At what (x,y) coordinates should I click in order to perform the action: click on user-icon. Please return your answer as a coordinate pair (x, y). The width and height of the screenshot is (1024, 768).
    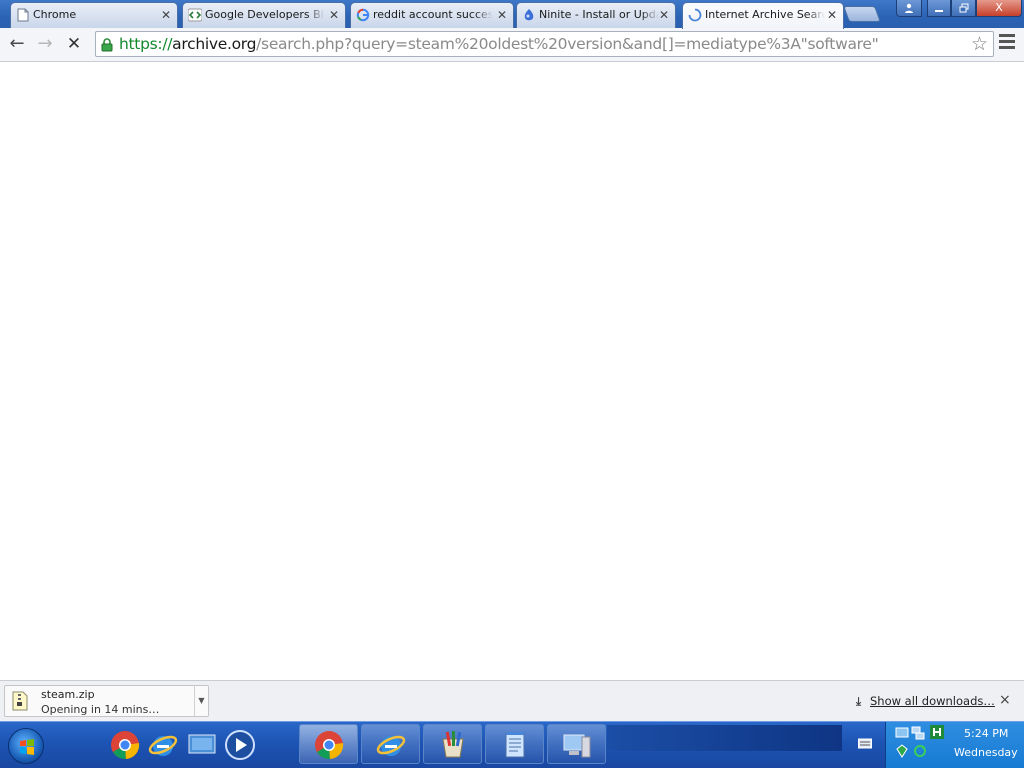
    Looking at the image, I should click on (909, 8).